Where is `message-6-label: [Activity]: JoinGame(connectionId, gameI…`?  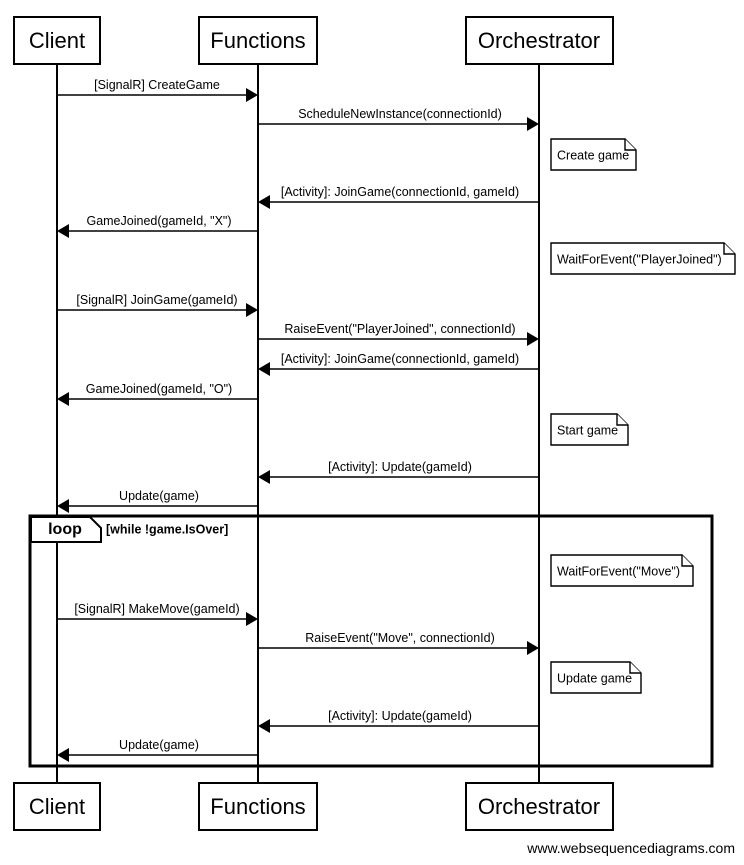 message-6-label: [Activity]: JoinGame(connectionId, gameI… is located at coordinates (400, 359).